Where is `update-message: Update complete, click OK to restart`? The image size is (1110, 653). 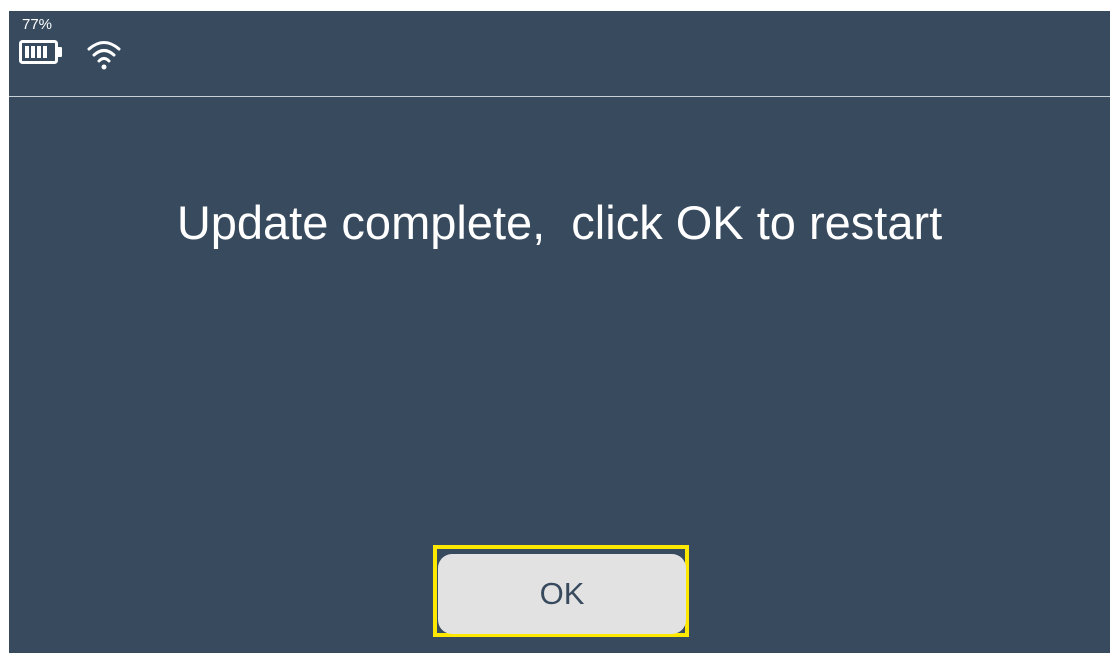
update-message: Update complete, click OK to restart is located at coordinates (559, 222).